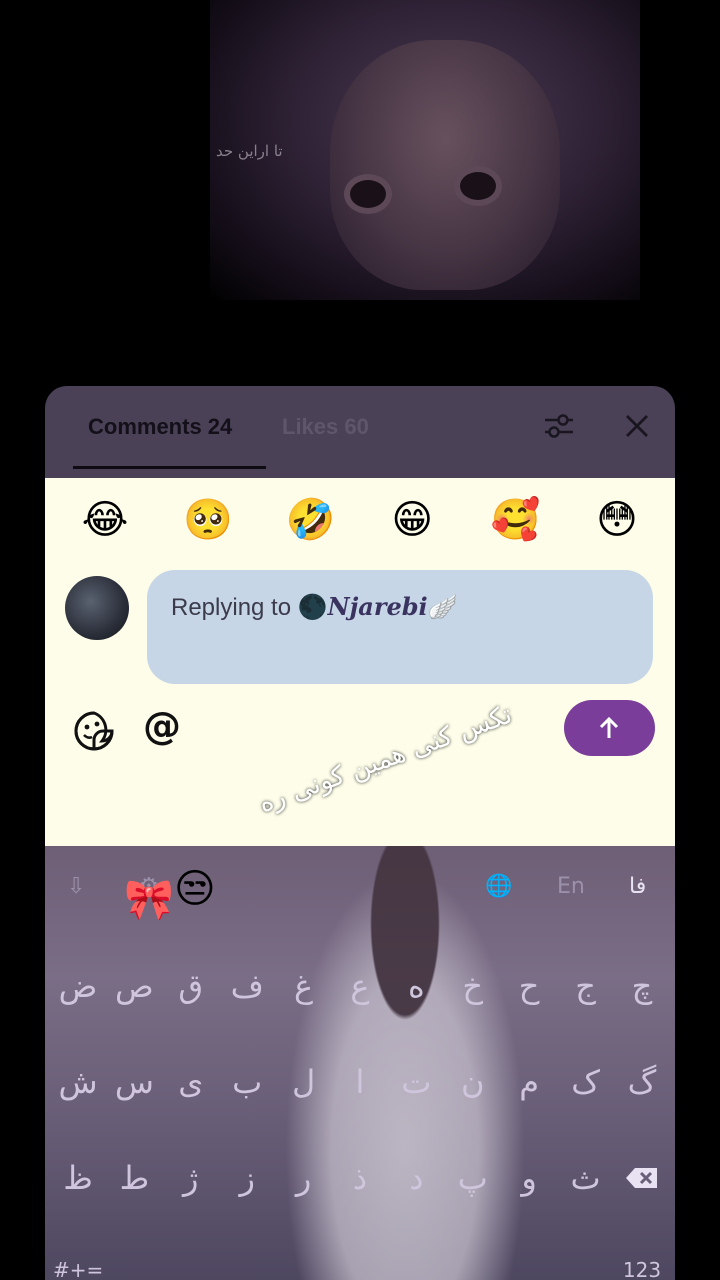  What do you see at coordinates (617, 520) in the screenshot?
I see `emoji-flushed: 😳` at bounding box center [617, 520].